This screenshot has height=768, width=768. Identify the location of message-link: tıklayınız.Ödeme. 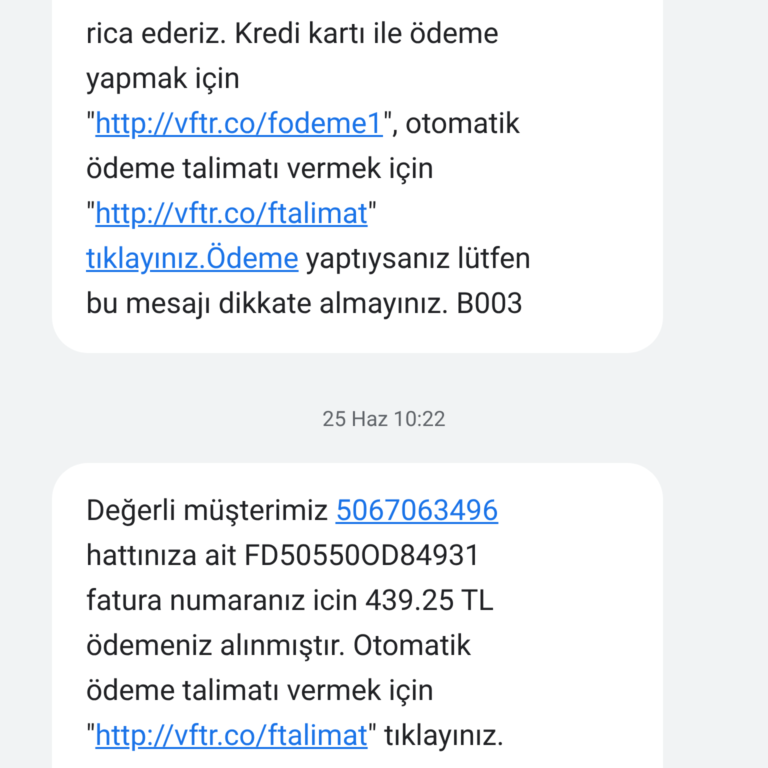
(192, 259).